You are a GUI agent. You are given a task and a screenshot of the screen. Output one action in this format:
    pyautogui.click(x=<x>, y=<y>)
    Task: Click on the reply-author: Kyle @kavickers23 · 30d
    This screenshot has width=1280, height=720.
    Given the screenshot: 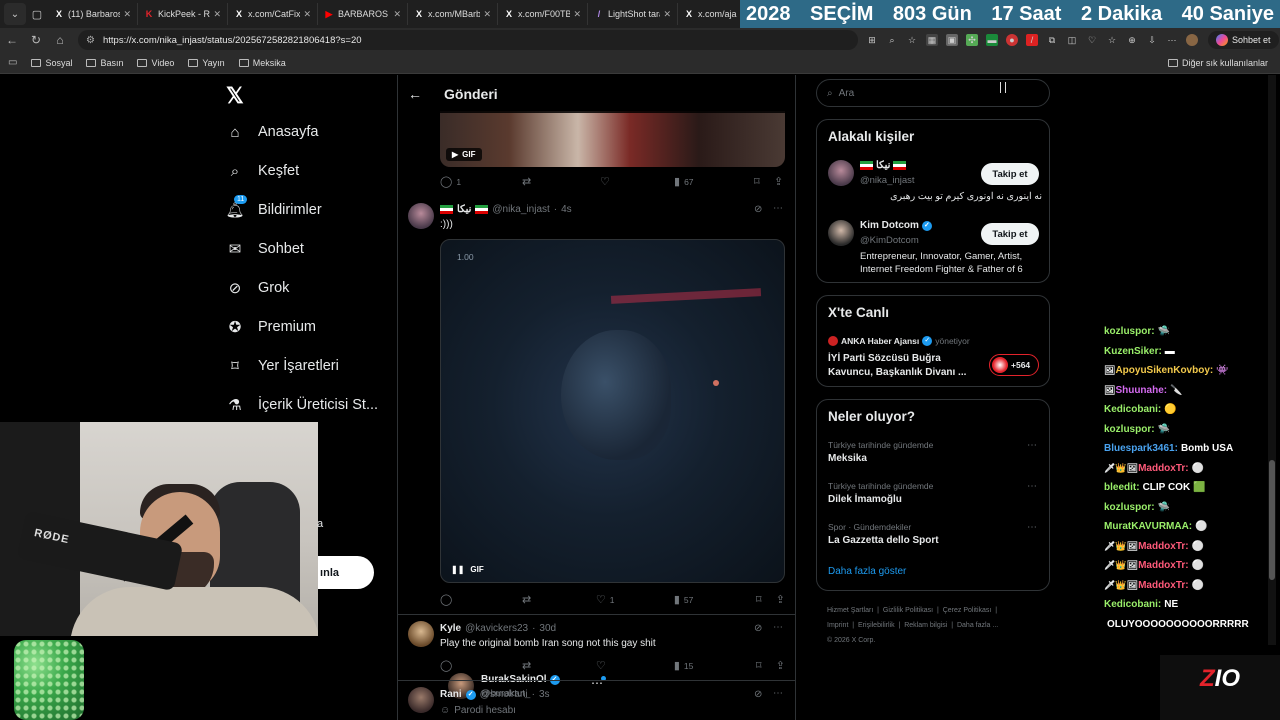 What is the action you would take?
    pyautogui.click(x=498, y=628)
    